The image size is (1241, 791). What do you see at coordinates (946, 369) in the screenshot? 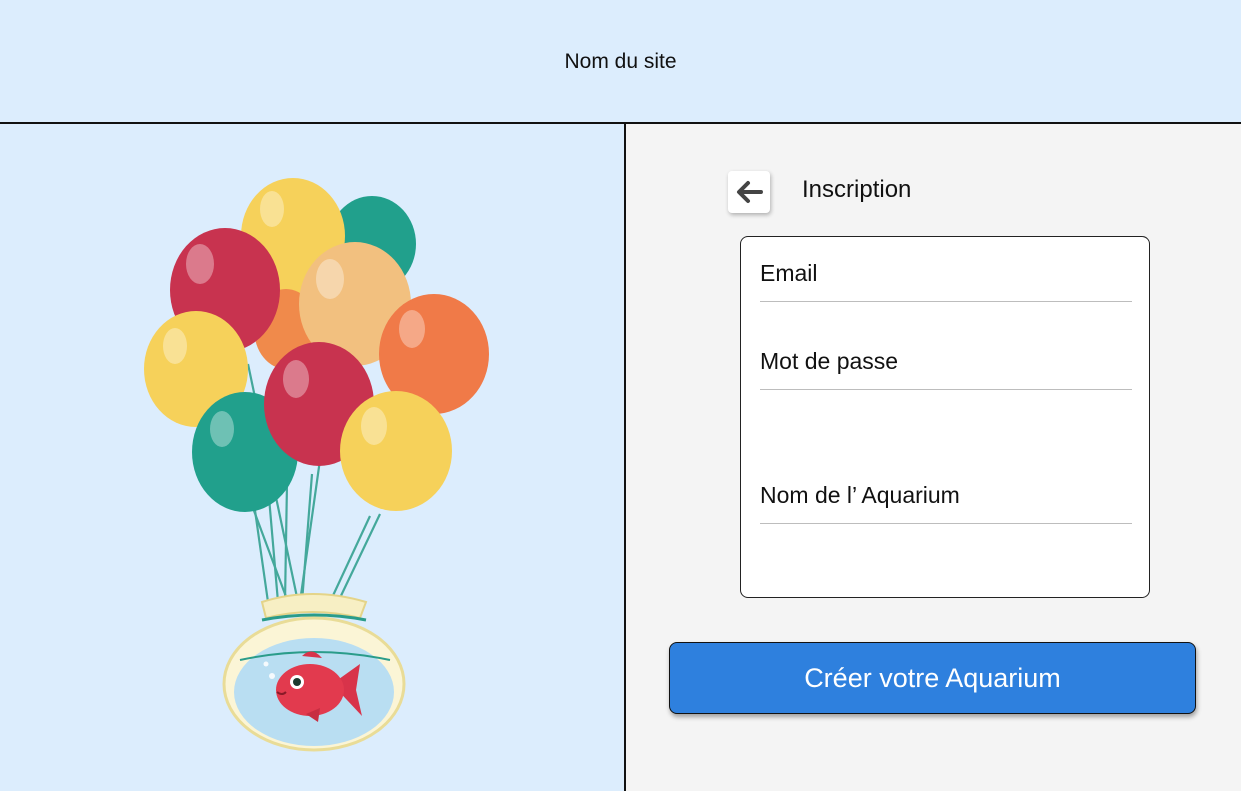
I see `password-field: Mot de passe` at bounding box center [946, 369].